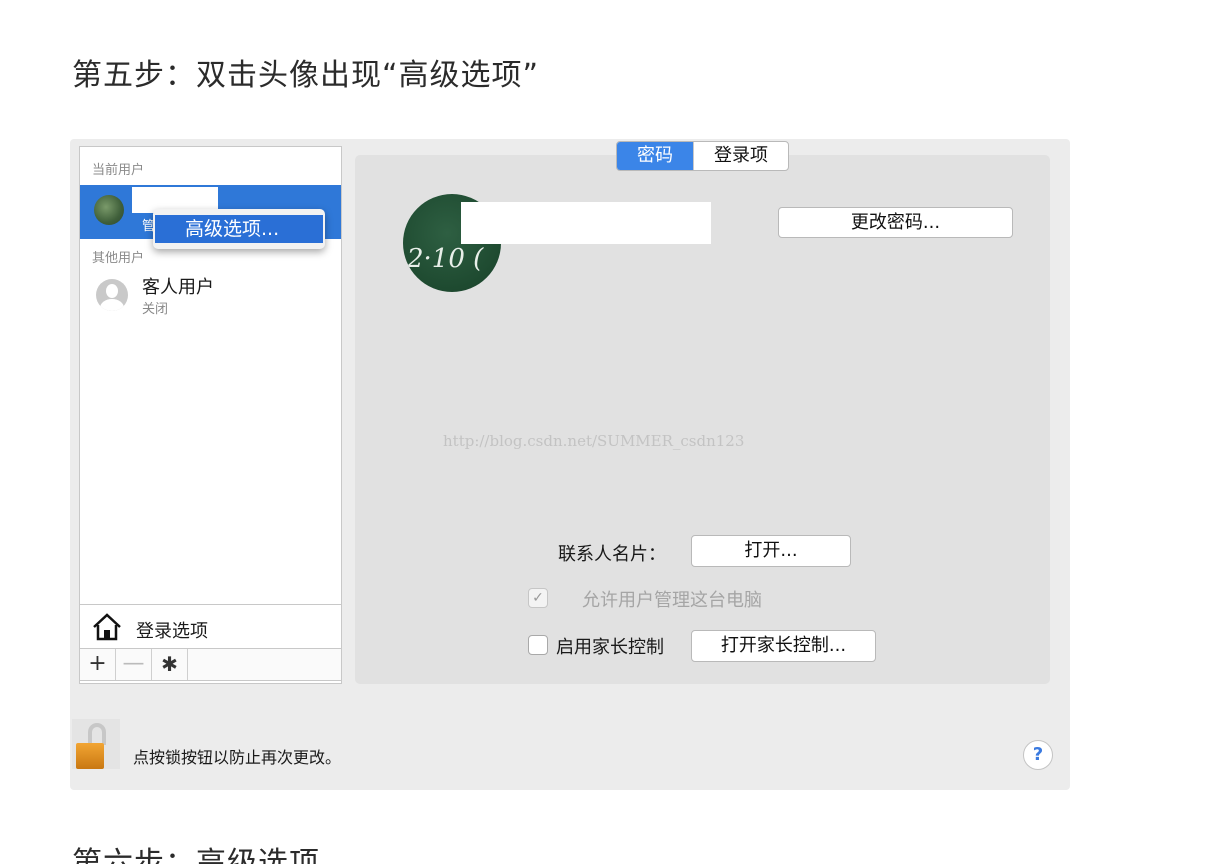 The width and height of the screenshot is (1216, 864). Describe the element at coordinates (118, 258) in the screenshot. I see `other-users-label: 其他用户` at that location.